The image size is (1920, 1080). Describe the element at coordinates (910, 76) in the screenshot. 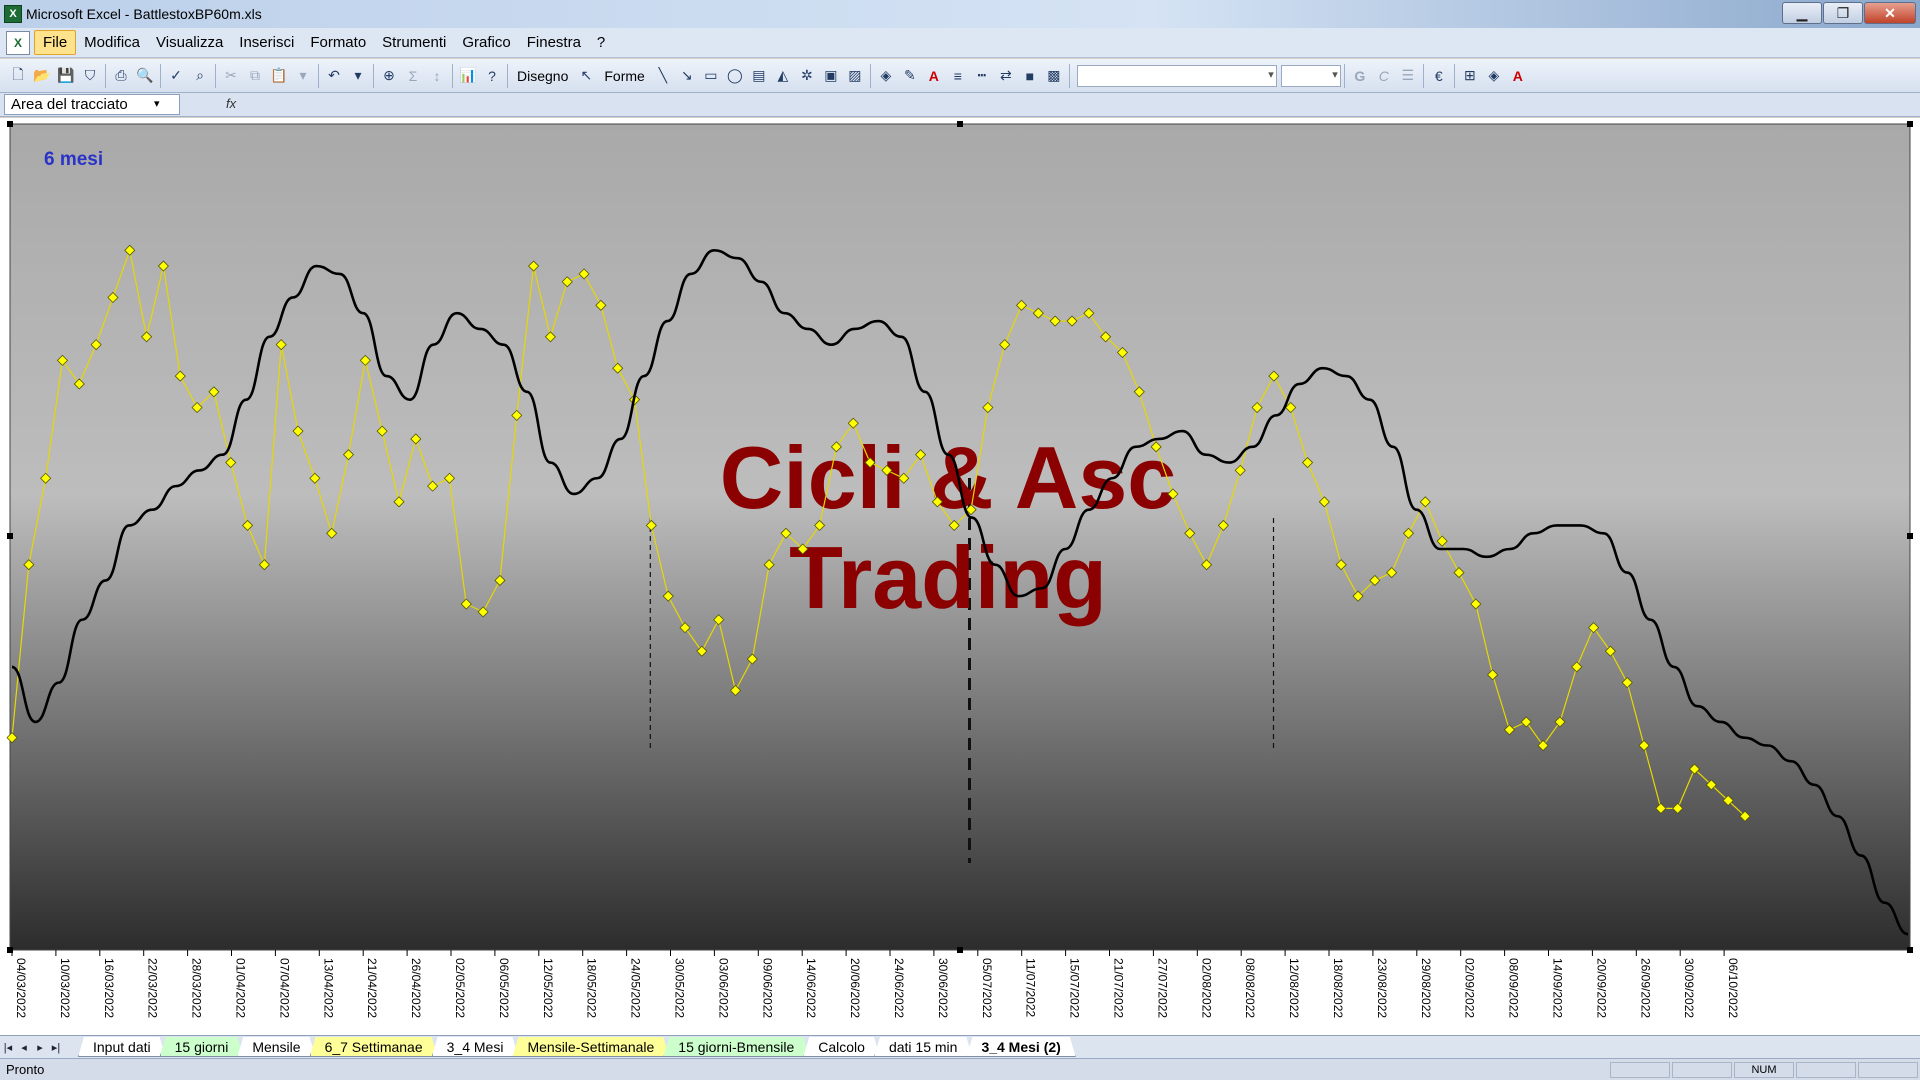

I see `line-color-icon: ✎` at that location.